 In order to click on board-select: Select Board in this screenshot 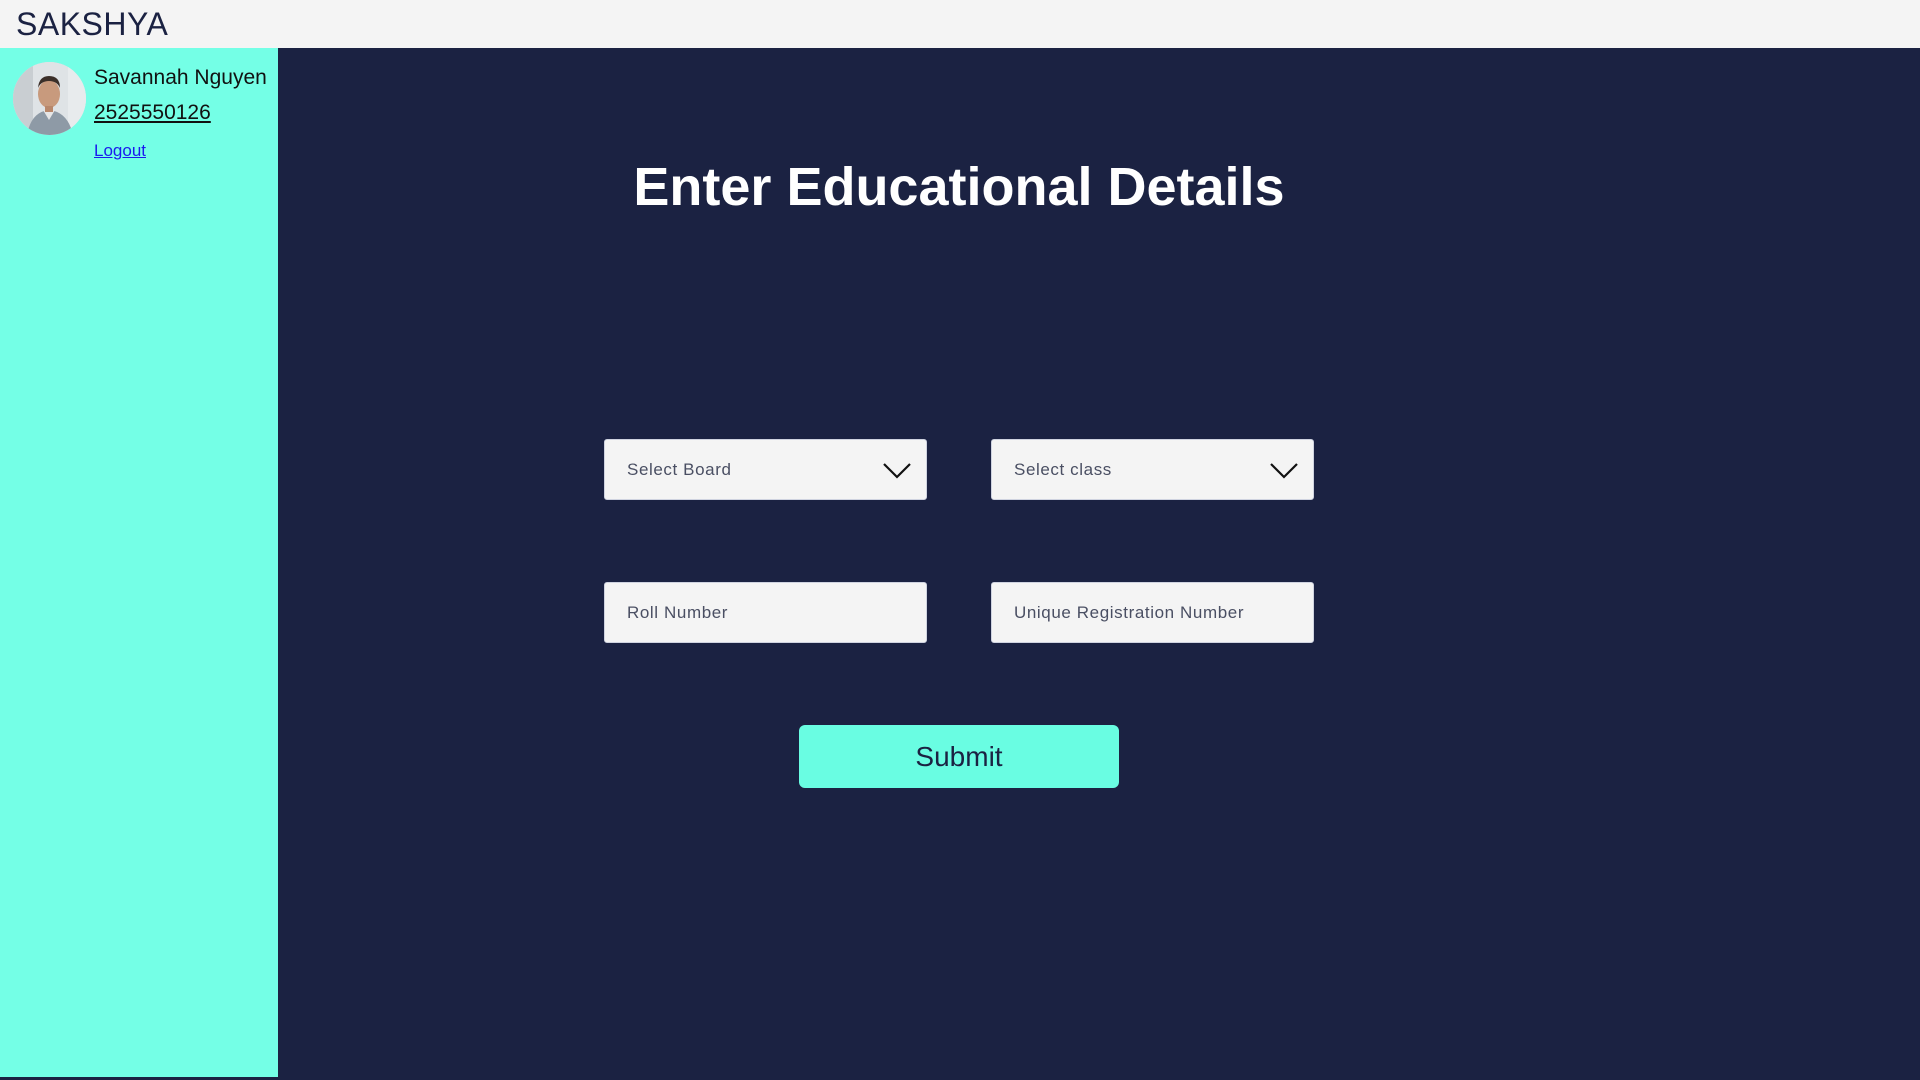, I will do `click(765, 469)`.